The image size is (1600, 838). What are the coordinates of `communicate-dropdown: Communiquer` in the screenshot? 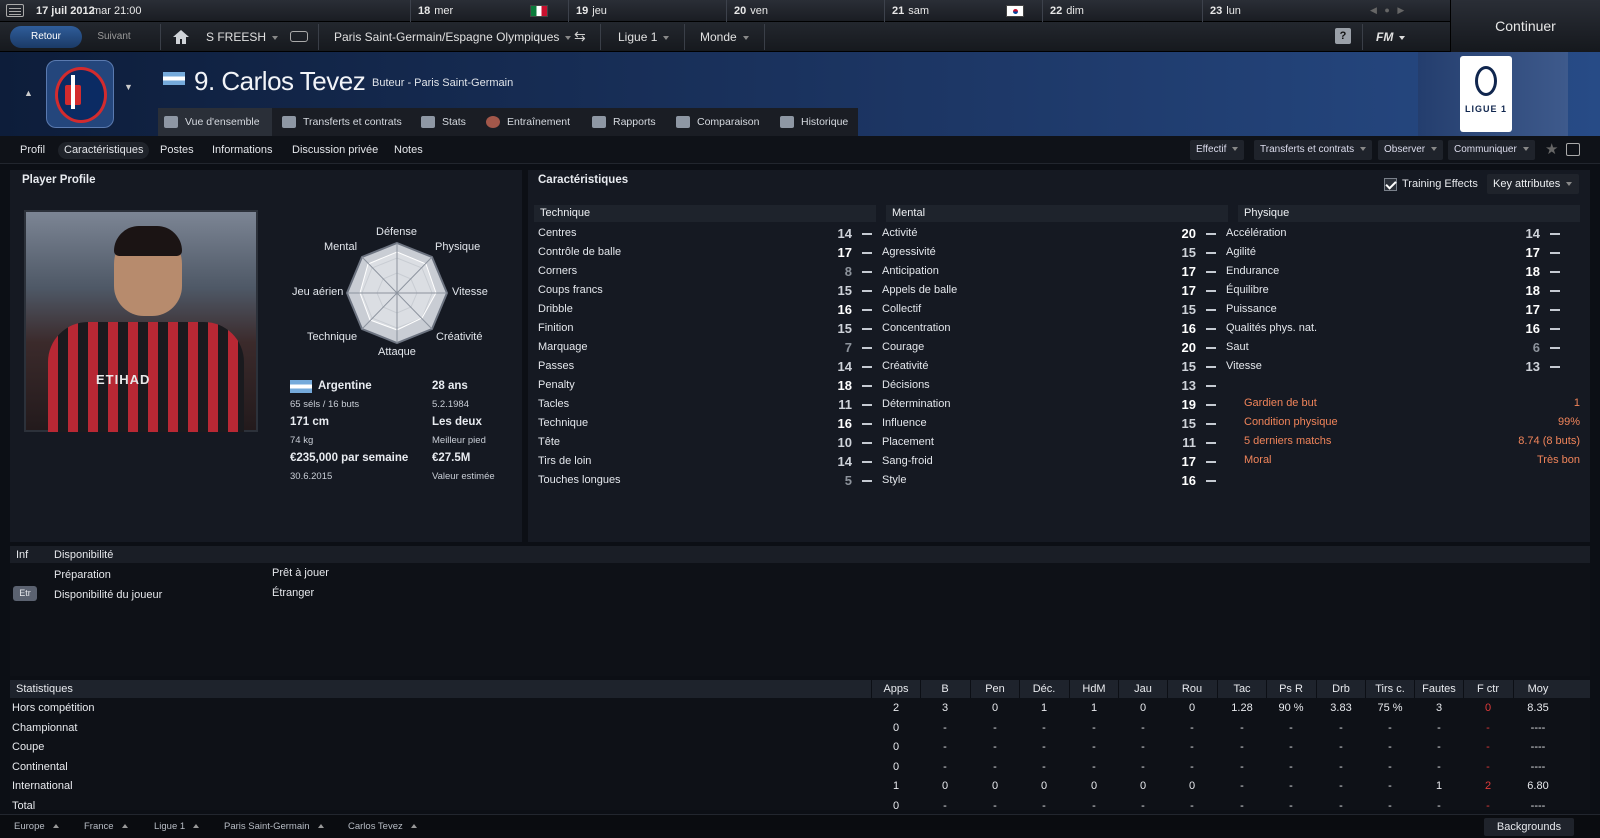 It's located at (1491, 150).